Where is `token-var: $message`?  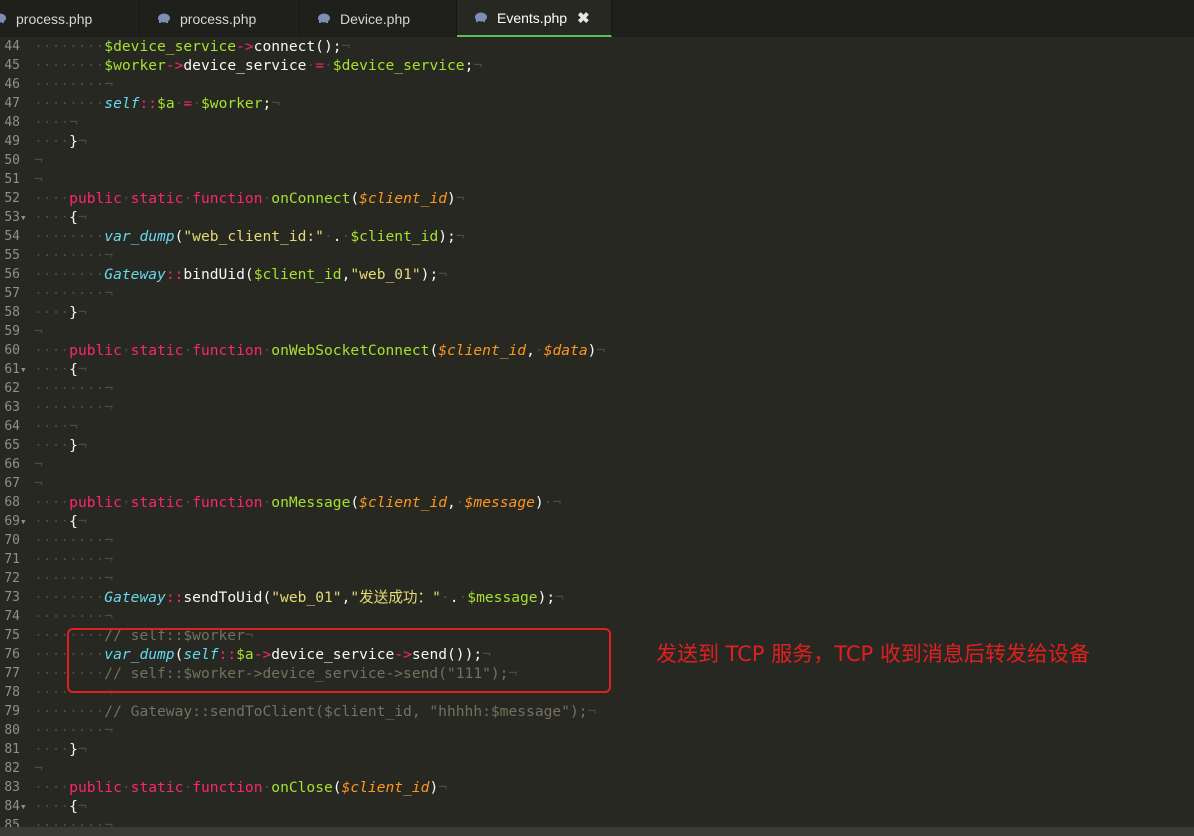
token-var: $message is located at coordinates (502, 597).